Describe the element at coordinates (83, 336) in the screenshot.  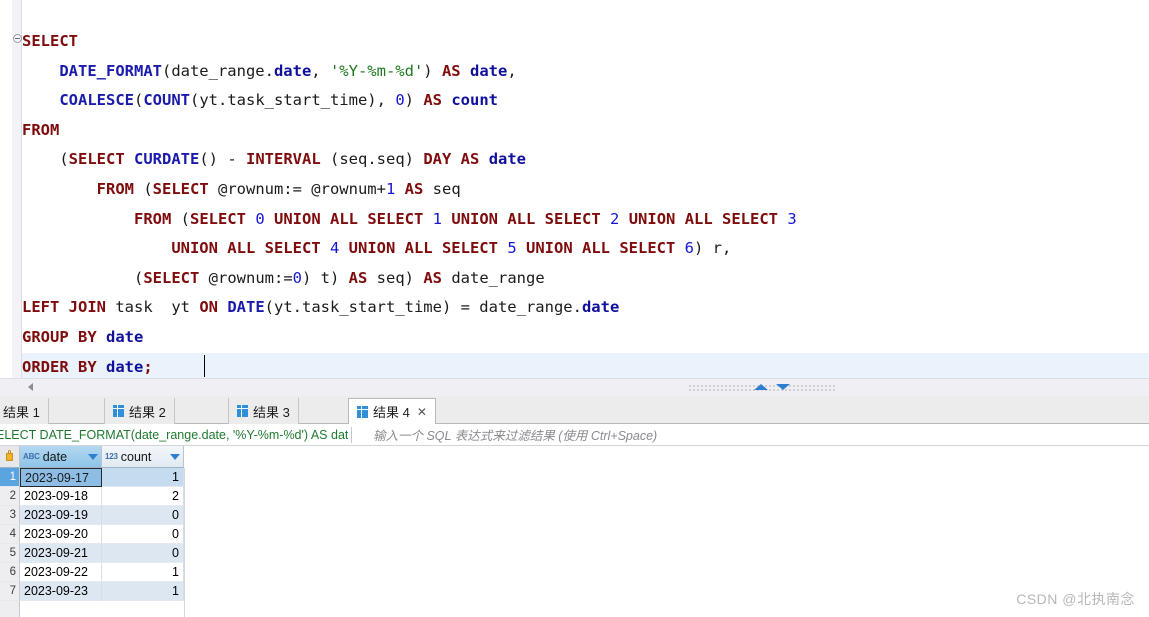
I see `code-line: GROUP BY date` at that location.